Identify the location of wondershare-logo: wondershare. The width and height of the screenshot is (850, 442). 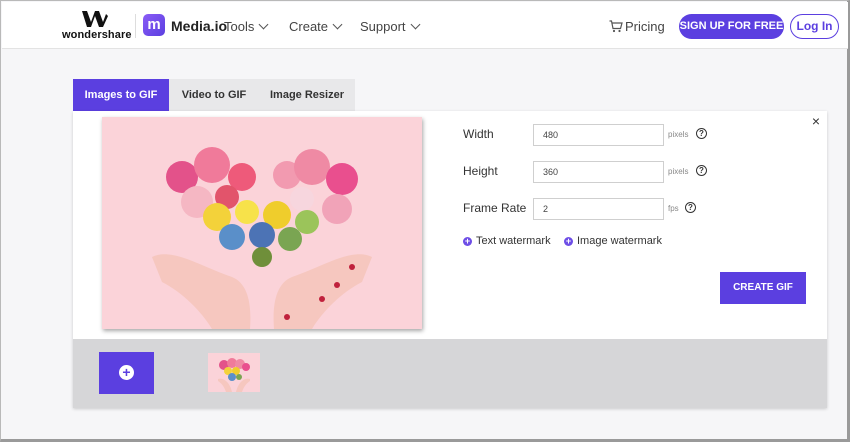
(97, 26).